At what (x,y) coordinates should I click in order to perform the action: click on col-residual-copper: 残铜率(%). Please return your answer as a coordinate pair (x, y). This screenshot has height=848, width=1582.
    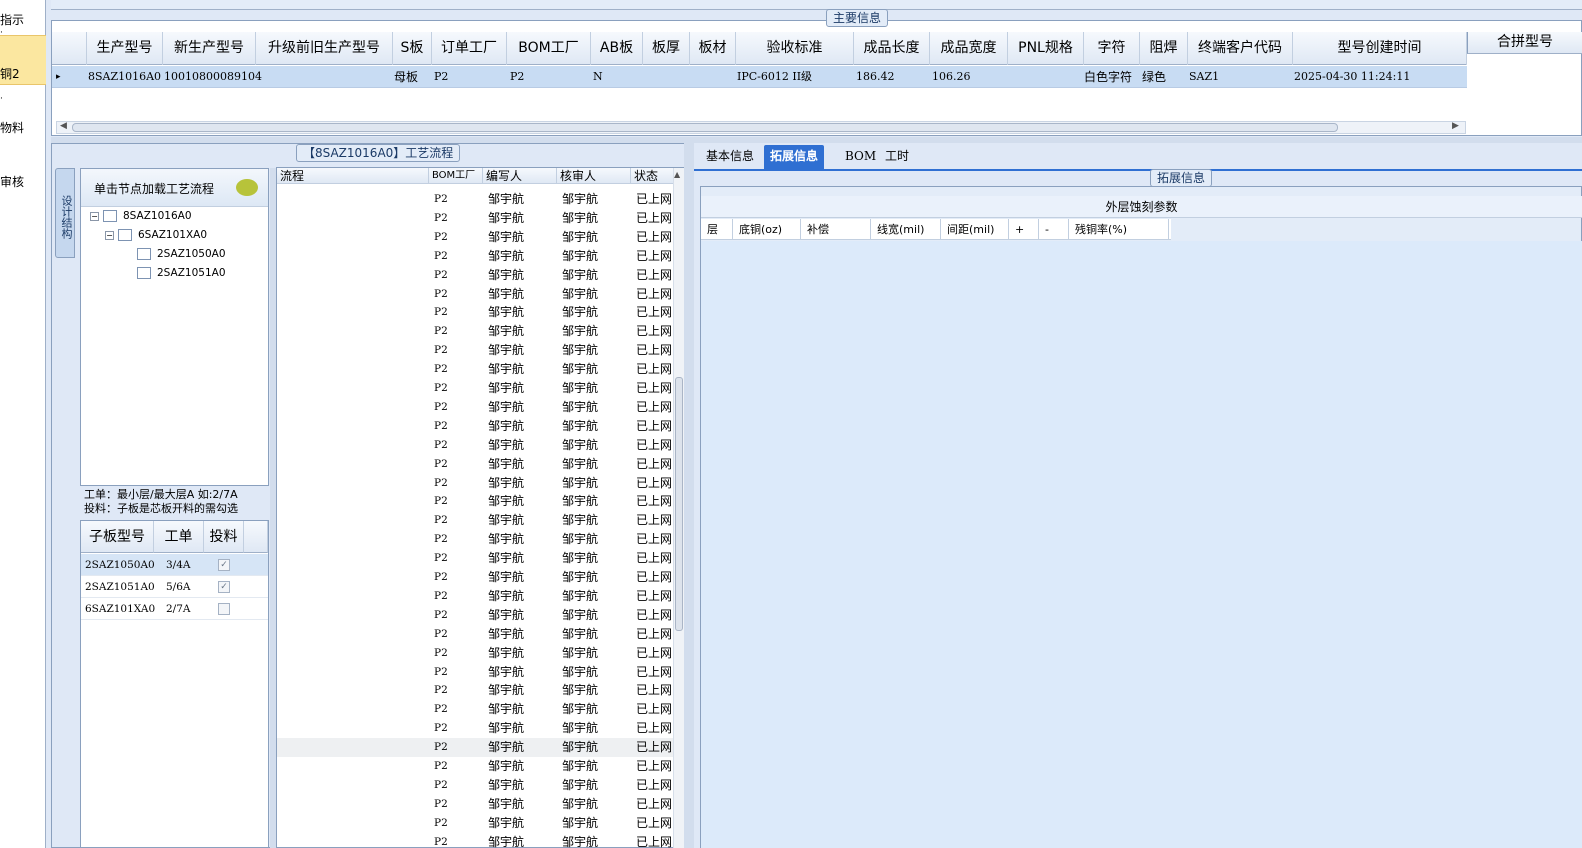
    Looking at the image, I should click on (1119, 229).